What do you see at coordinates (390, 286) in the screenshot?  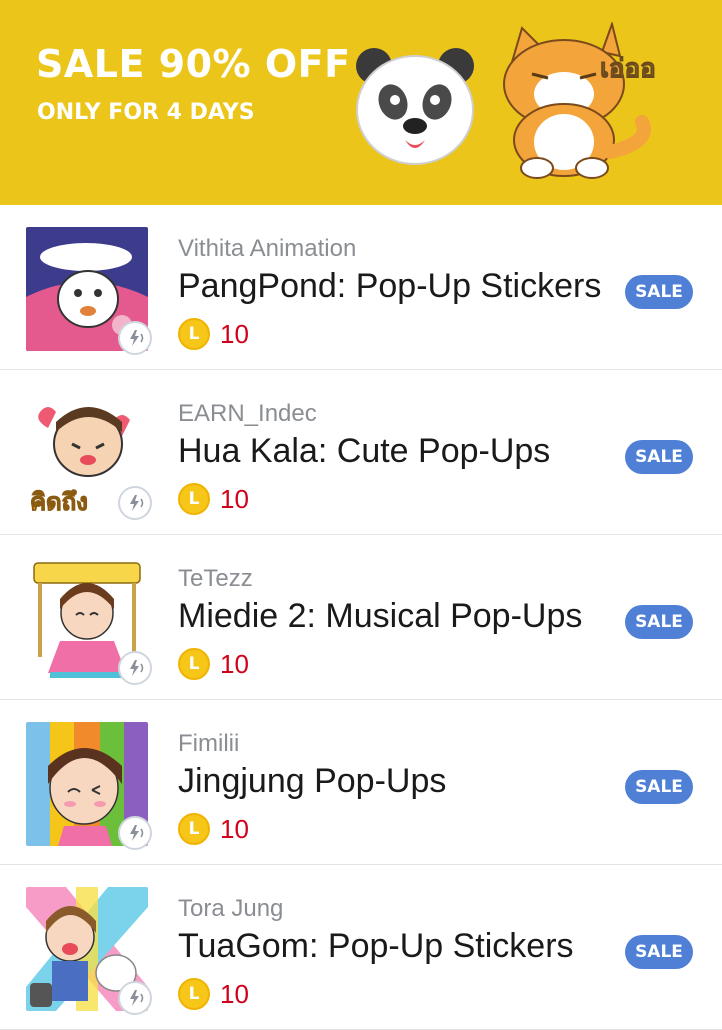 I see `sticker-title: PangPond: Pop-Up Stickers` at bounding box center [390, 286].